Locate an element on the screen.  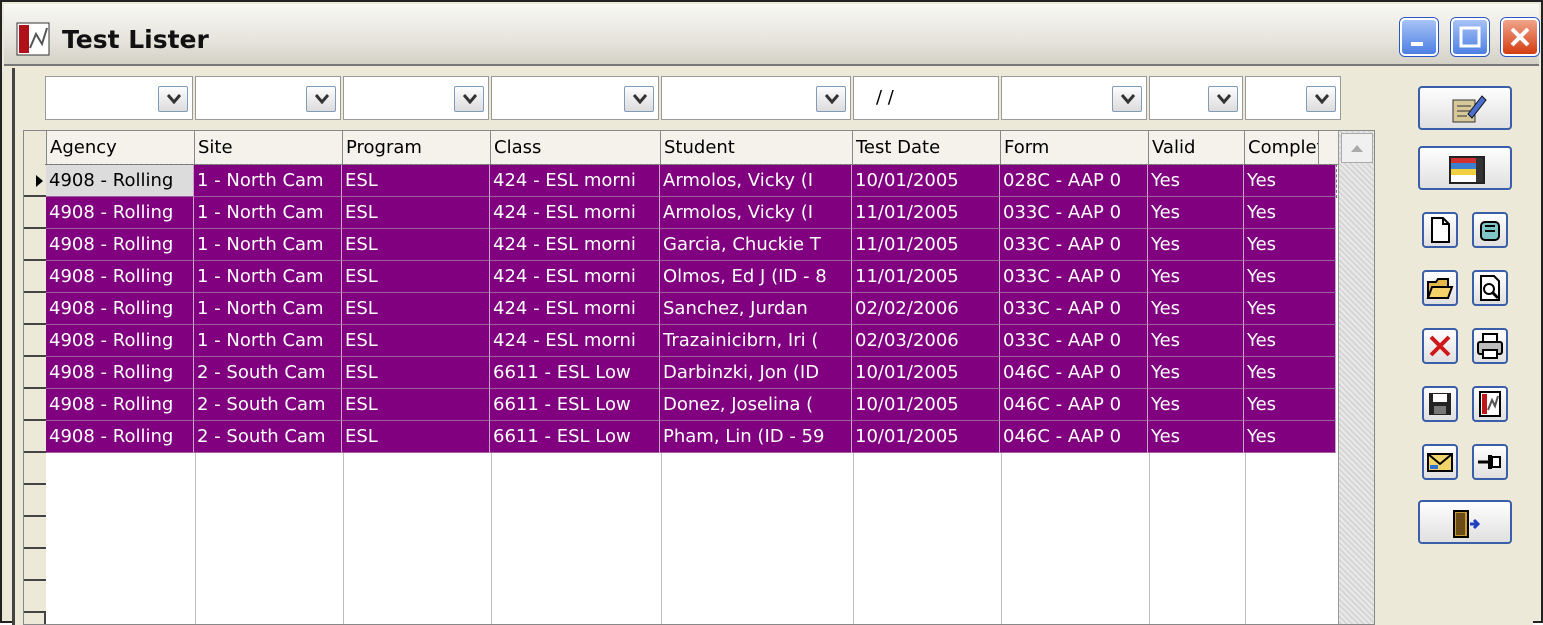
column-header-complete: Complete is located at coordinates (1282, 148).